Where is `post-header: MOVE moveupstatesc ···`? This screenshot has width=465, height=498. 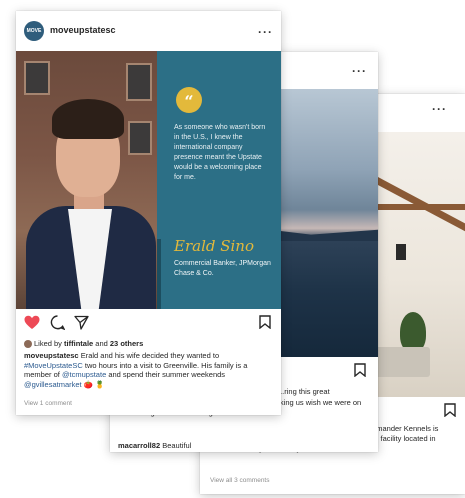 post-header: MOVE moveupstatesc ··· is located at coordinates (148, 31).